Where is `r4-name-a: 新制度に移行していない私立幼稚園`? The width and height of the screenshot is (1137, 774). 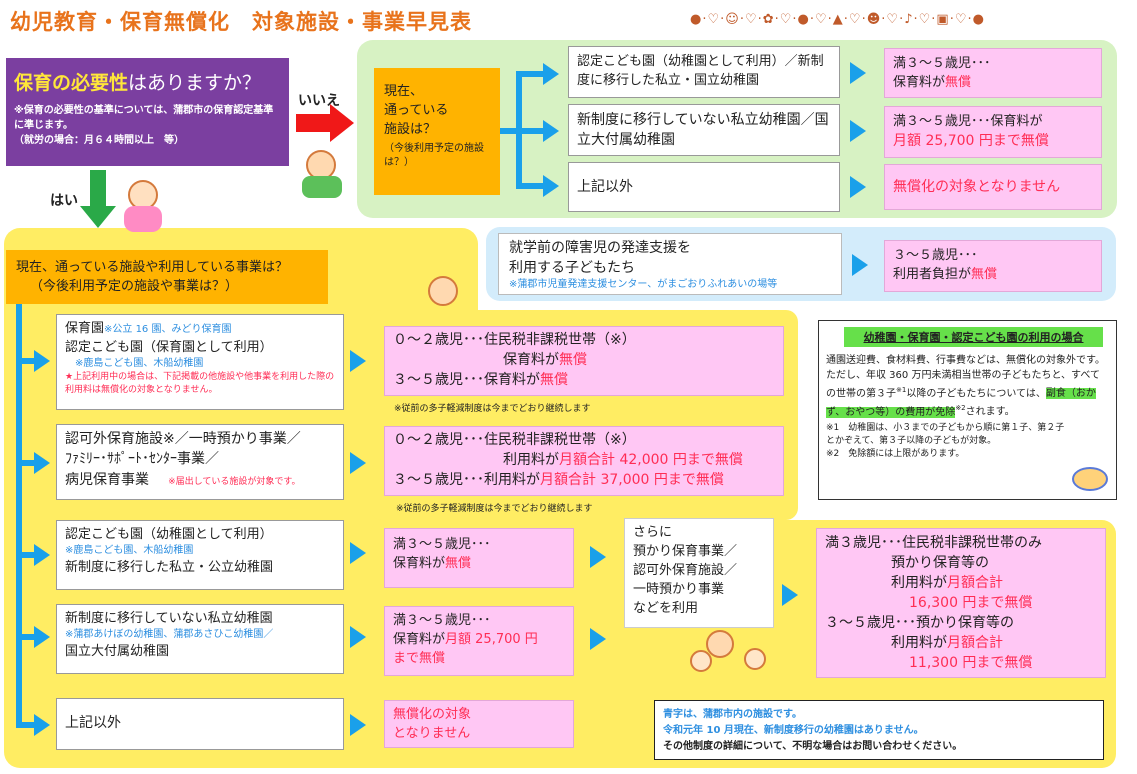
r4-name-a: 新制度に移行していない私立幼稚園 is located at coordinates (169, 618).